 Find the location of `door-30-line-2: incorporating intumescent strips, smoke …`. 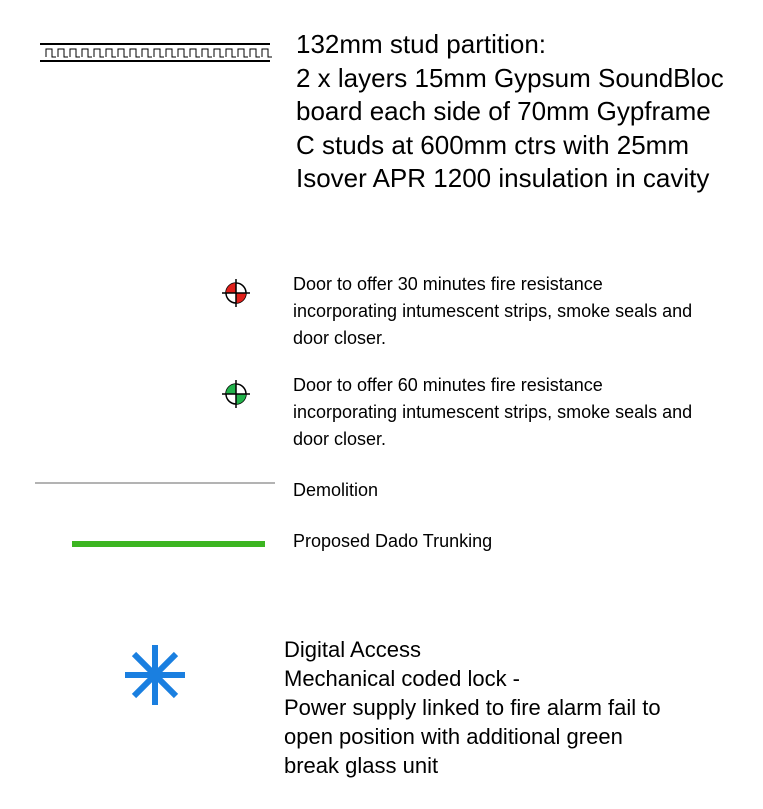

door-30-line-2: incorporating intumescent strips, smoke … is located at coordinates (493, 311).